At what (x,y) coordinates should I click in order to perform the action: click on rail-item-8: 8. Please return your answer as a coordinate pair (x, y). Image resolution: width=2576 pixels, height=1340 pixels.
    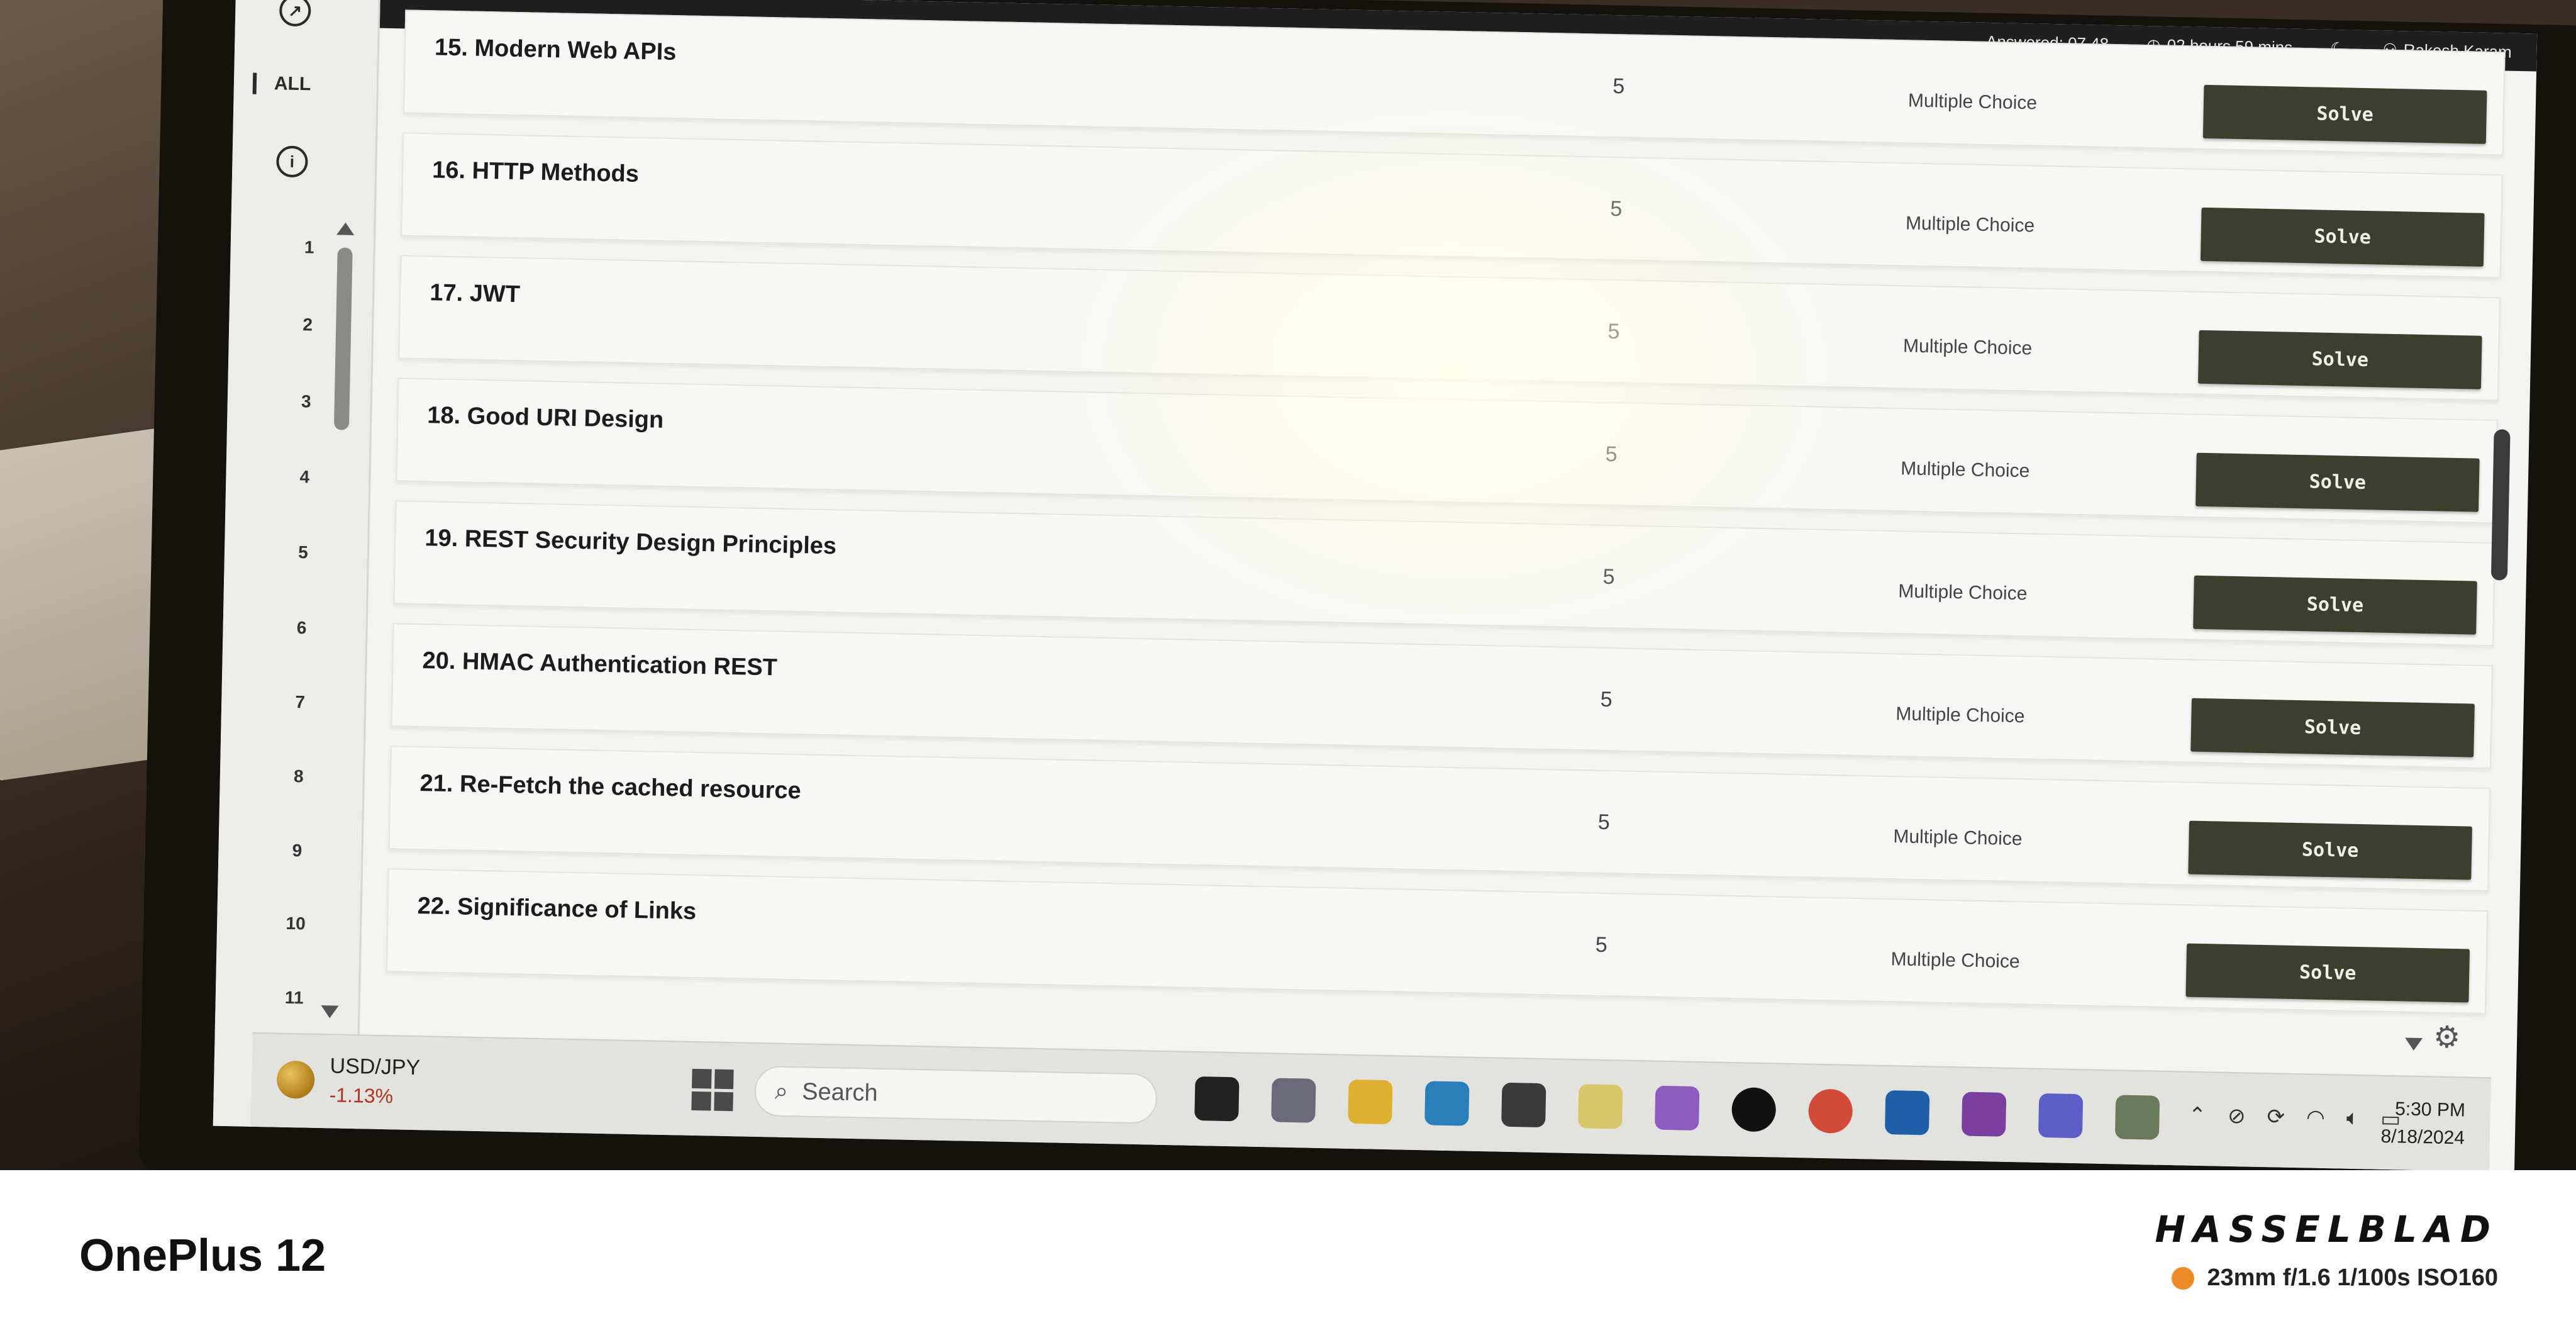
    Looking at the image, I should click on (299, 776).